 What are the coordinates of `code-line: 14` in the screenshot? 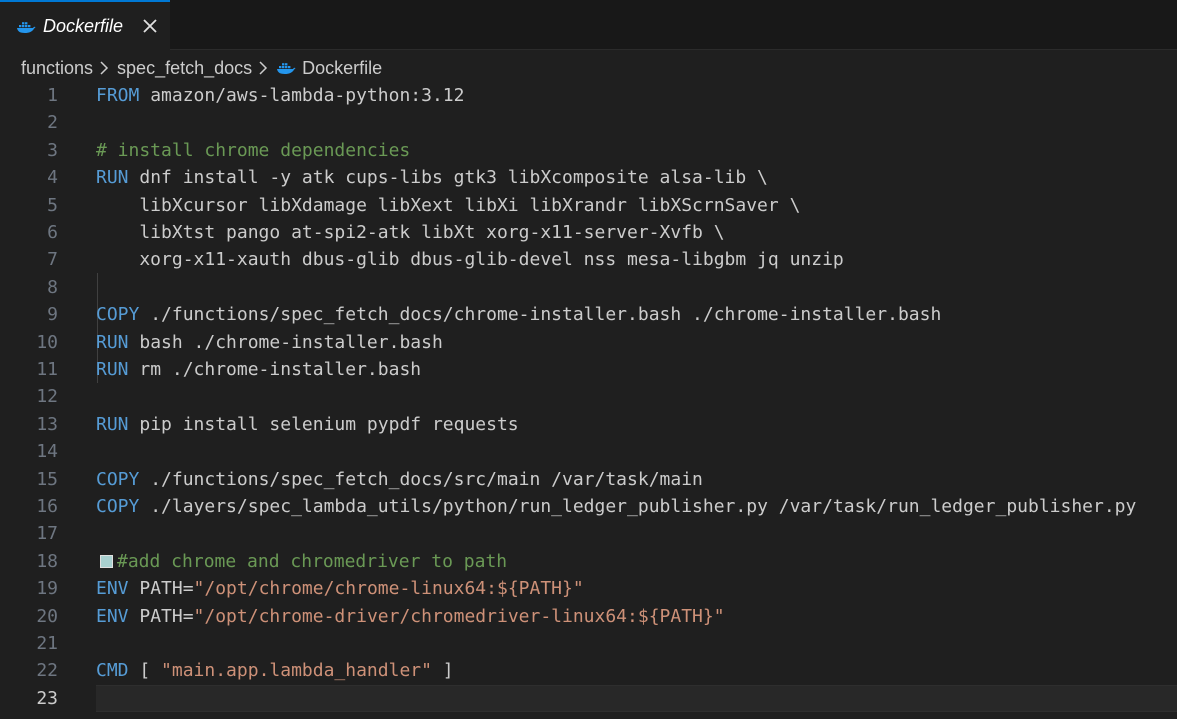 It's located at (588, 451).